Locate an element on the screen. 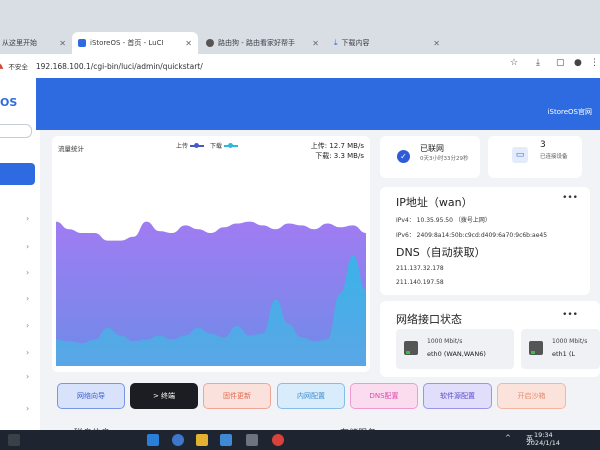 This screenshot has height=450, width=600. button-label: 软件源配置 is located at coordinates (457, 396).